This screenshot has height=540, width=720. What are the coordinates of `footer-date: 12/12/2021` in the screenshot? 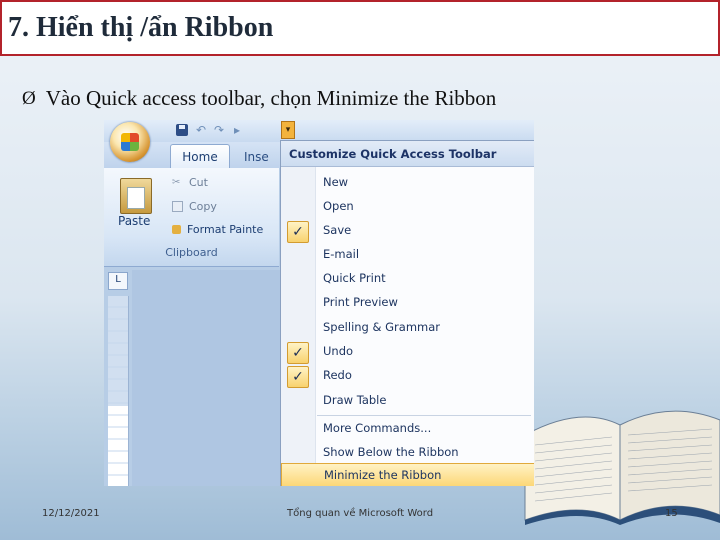 It's located at (71, 513).